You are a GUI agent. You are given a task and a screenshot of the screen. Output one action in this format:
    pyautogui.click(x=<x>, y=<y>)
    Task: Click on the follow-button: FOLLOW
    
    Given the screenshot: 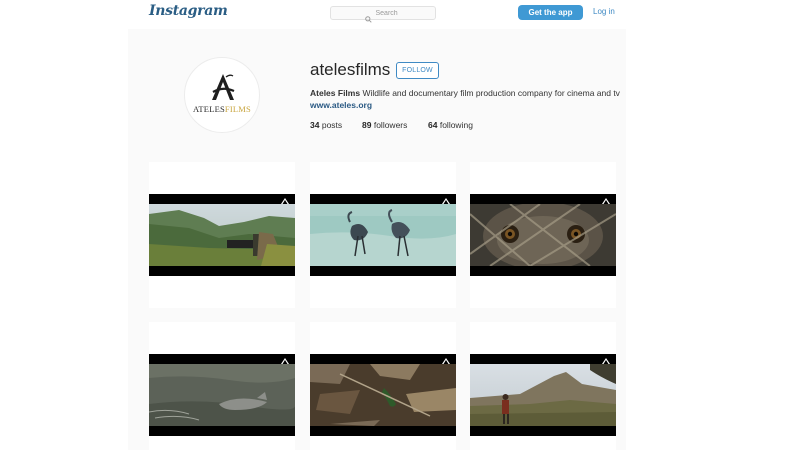 What is the action you would take?
    pyautogui.click(x=417, y=70)
    